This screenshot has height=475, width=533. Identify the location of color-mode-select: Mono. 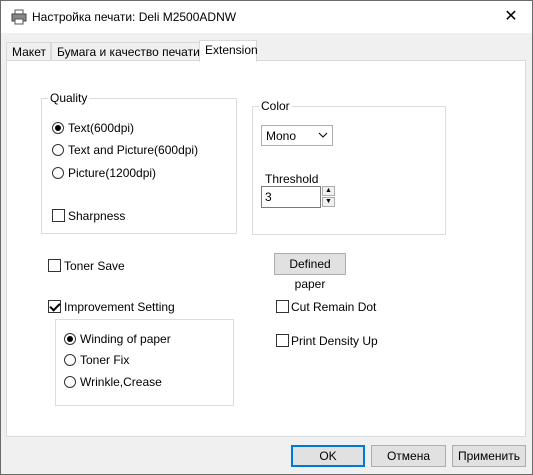
(297, 135).